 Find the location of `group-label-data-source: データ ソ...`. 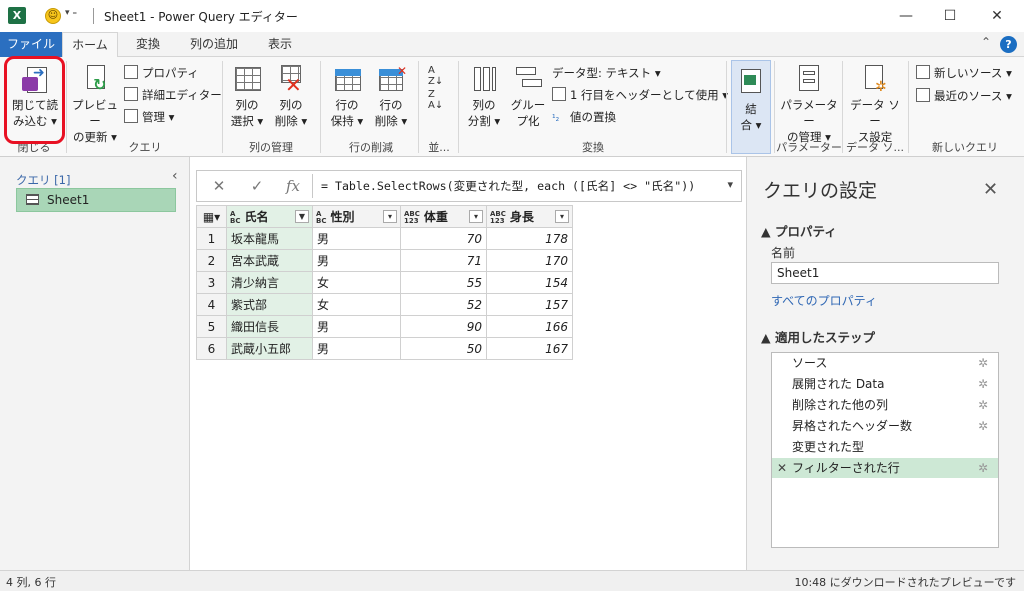

group-label-data-source: データ ソ... is located at coordinates (875, 147).